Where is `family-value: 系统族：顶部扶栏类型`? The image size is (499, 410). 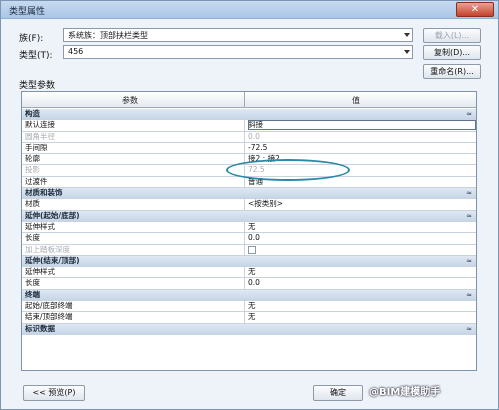
family-value: 系统族：顶部扶栏类型 is located at coordinates (108, 35).